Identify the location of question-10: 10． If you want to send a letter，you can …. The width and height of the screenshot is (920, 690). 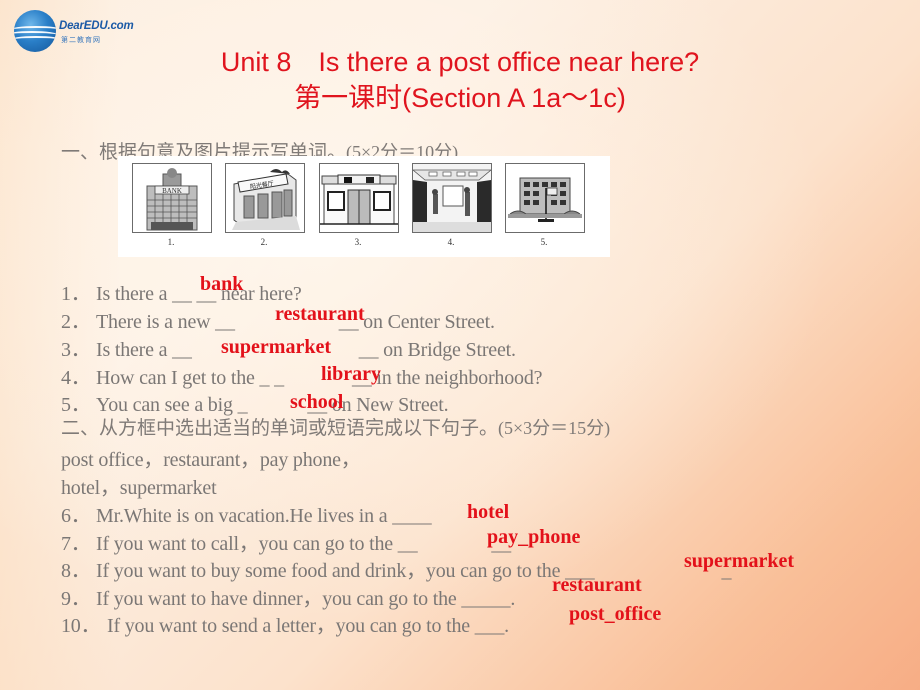
(285, 623).